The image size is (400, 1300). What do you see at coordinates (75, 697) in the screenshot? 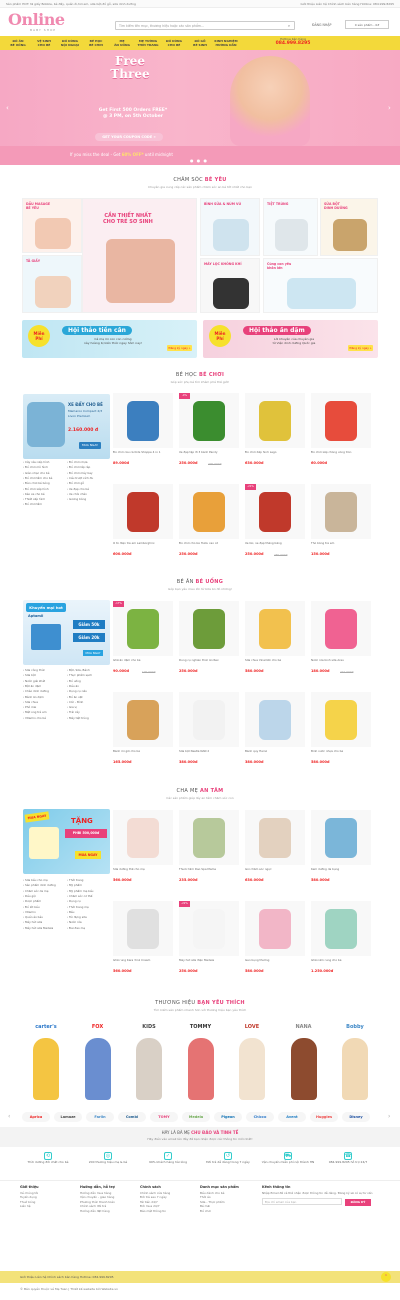
I see `category-link: › Đồ ăn vặt` at bounding box center [75, 697].